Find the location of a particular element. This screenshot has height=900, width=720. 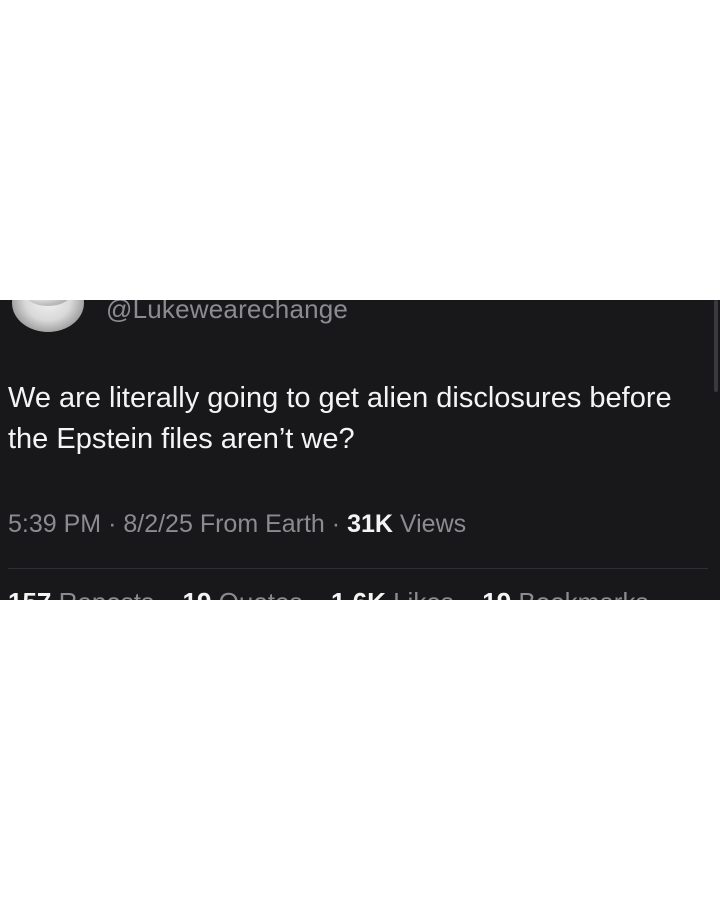

divider is located at coordinates (358, 568).